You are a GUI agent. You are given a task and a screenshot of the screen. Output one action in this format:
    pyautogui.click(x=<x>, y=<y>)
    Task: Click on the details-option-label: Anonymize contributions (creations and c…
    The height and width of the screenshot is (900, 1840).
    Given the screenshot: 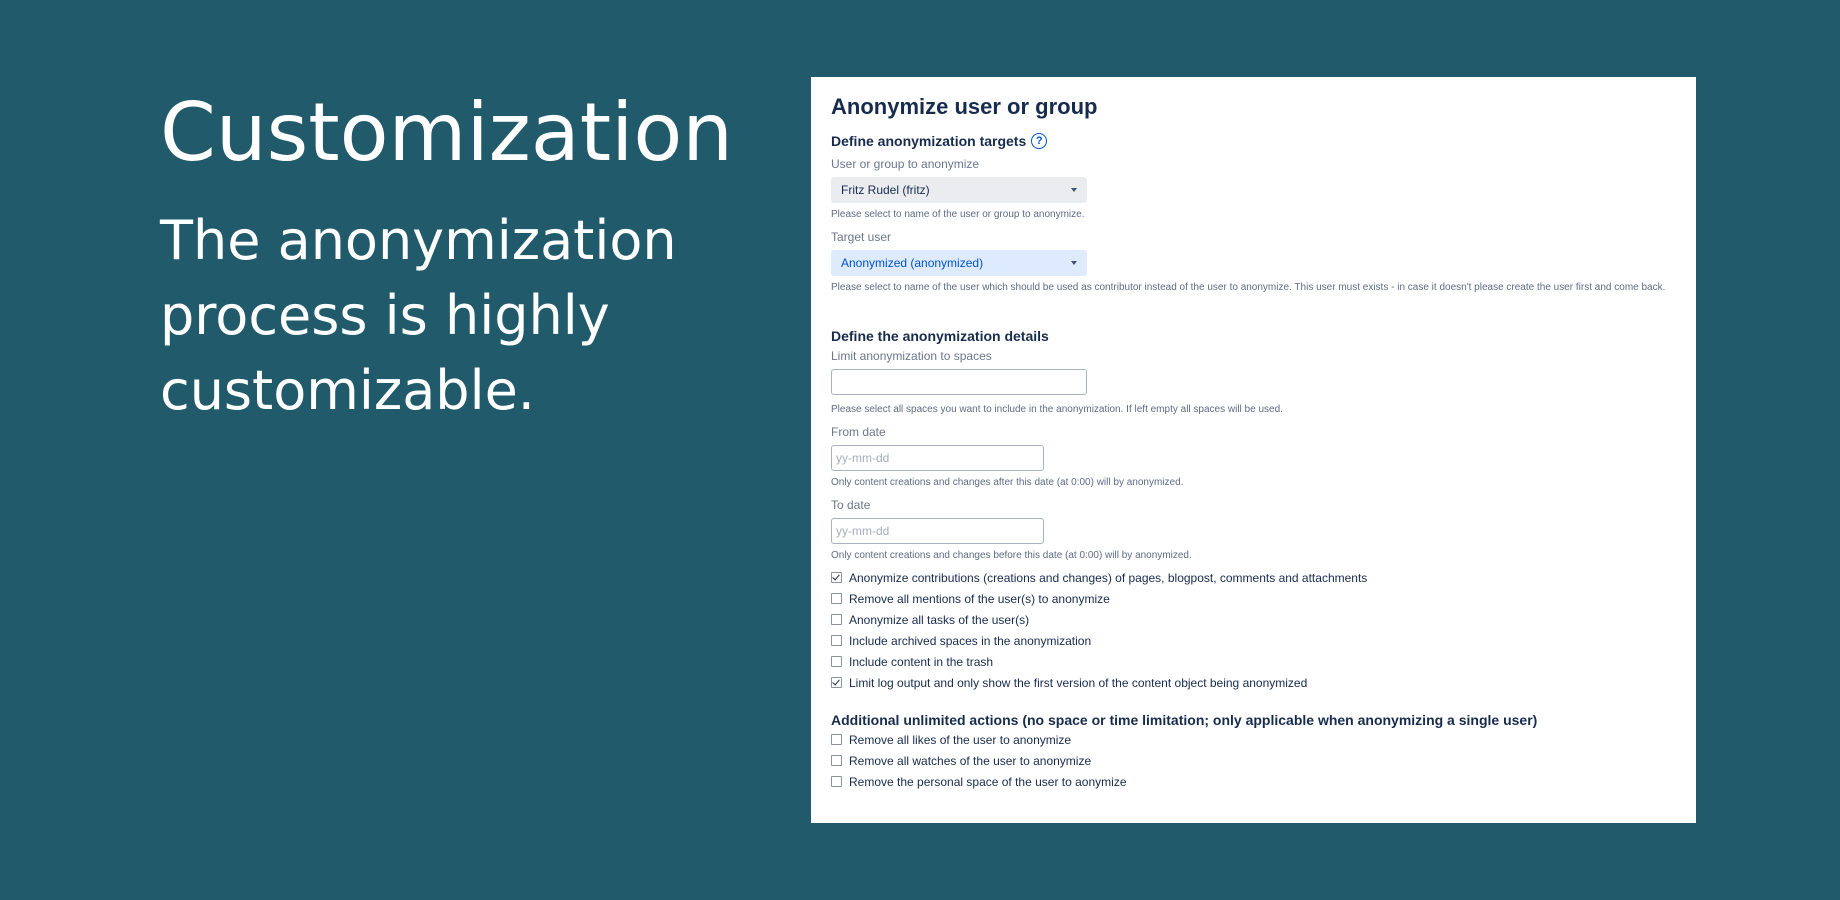 What is the action you would take?
    pyautogui.click(x=1108, y=577)
    